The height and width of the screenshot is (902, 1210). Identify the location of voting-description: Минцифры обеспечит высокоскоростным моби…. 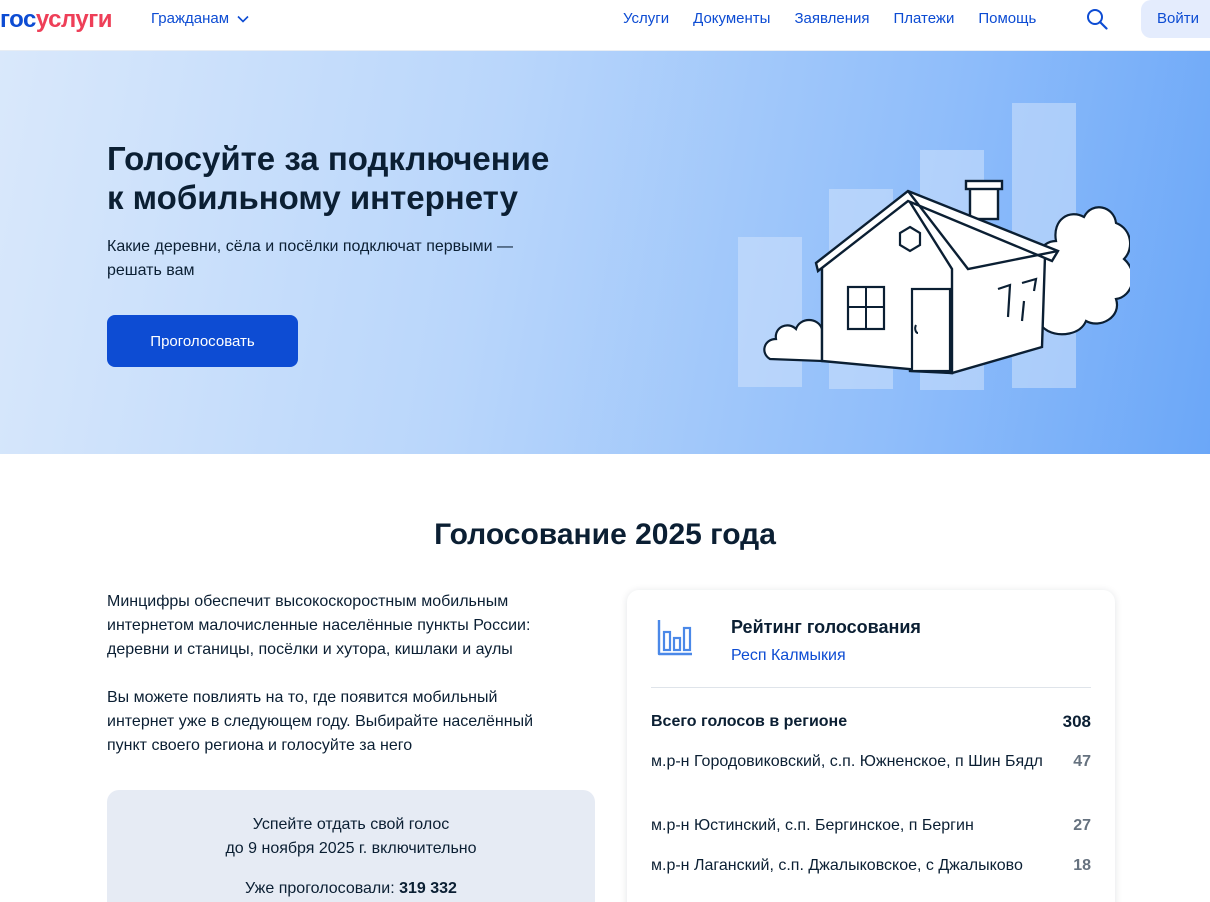
(352, 686).